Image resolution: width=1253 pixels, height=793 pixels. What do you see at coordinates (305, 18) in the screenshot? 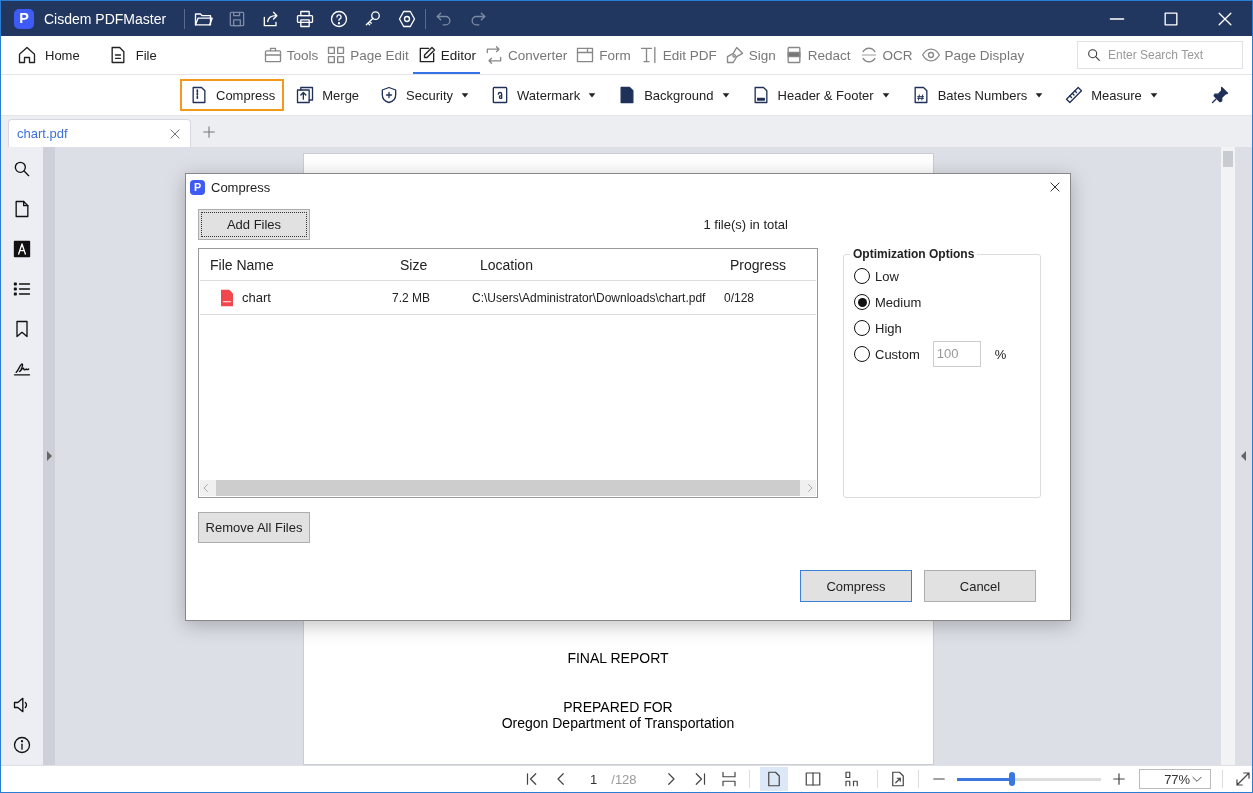
I see `print-icon` at bounding box center [305, 18].